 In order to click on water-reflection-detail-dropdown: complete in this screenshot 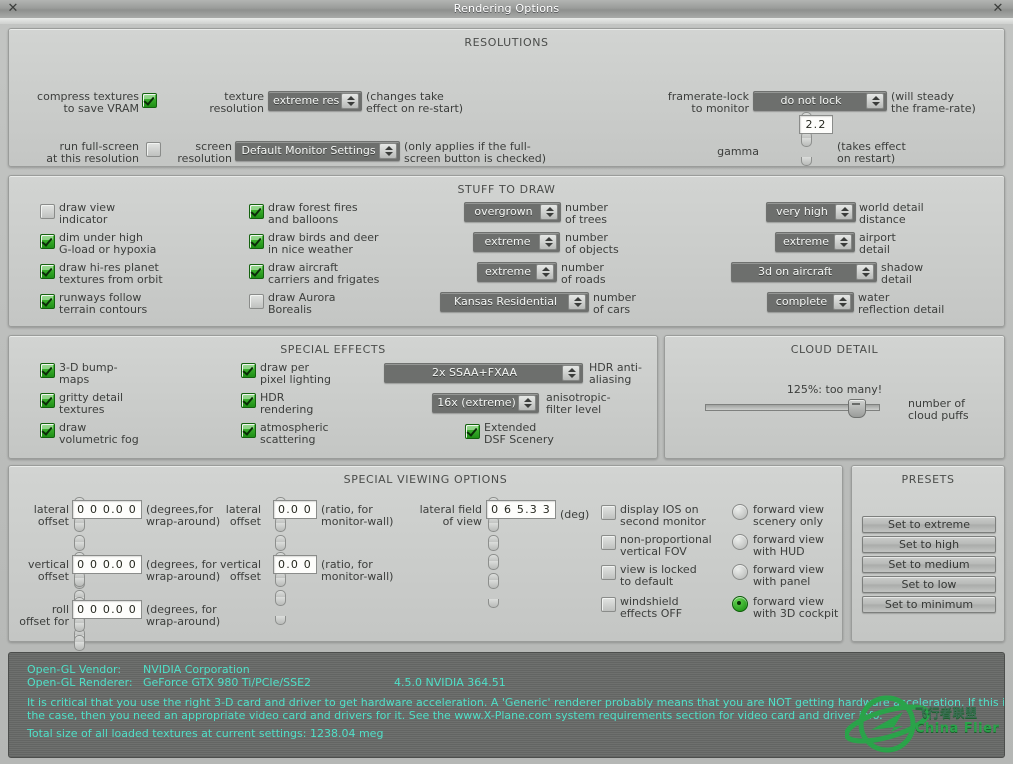, I will do `click(810, 302)`.